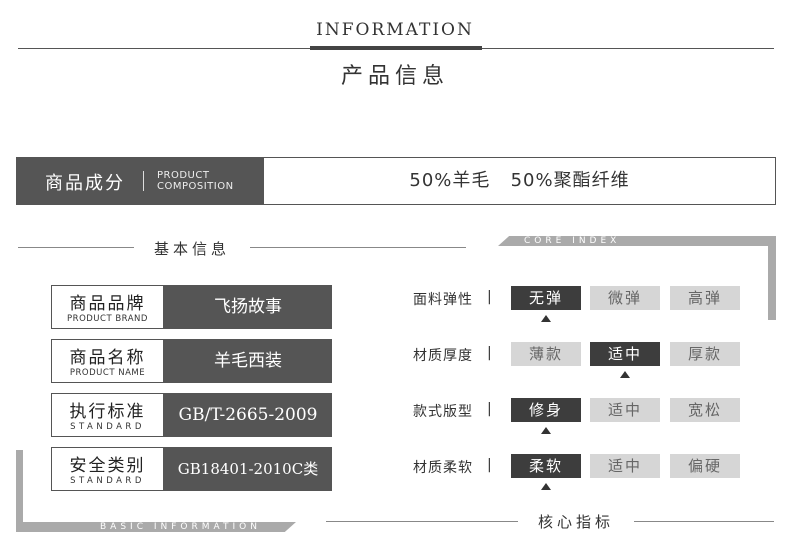 The width and height of the screenshot is (790, 541). What do you see at coordinates (143, 181) in the screenshot?
I see `composition-separator` at bounding box center [143, 181].